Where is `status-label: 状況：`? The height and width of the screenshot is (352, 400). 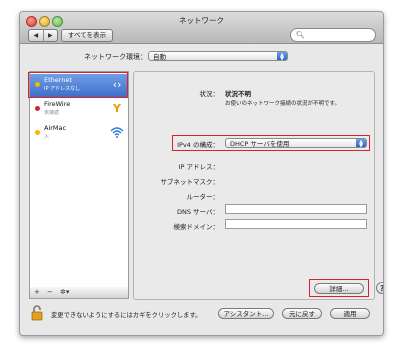 status-label: 状況： is located at coordinates (209, 94).